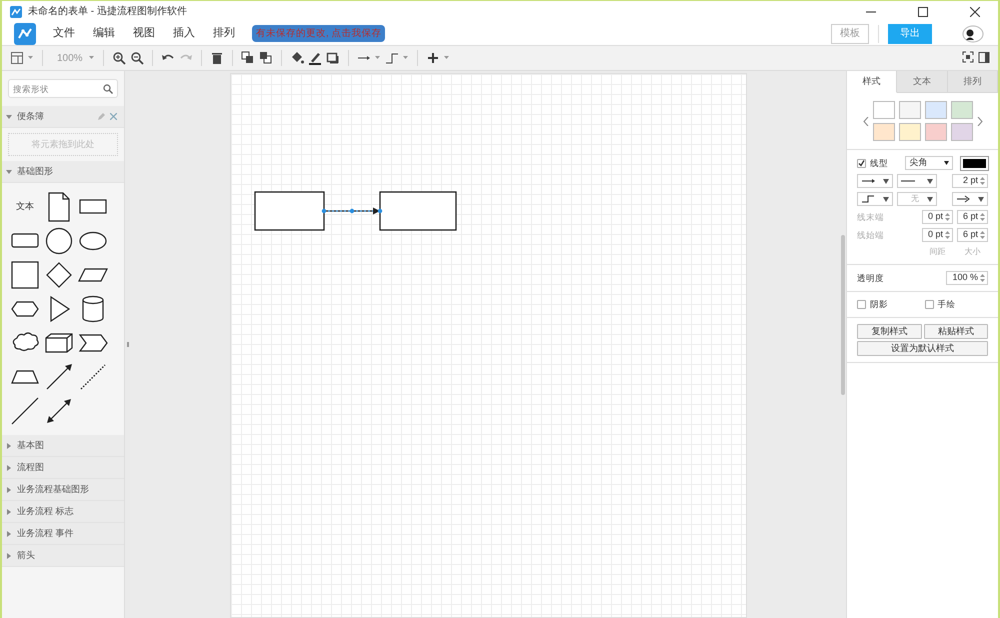 Image resolution: width=1000 pixels, height=618 pixels. I want to click on app-icon, so click(16, 12).